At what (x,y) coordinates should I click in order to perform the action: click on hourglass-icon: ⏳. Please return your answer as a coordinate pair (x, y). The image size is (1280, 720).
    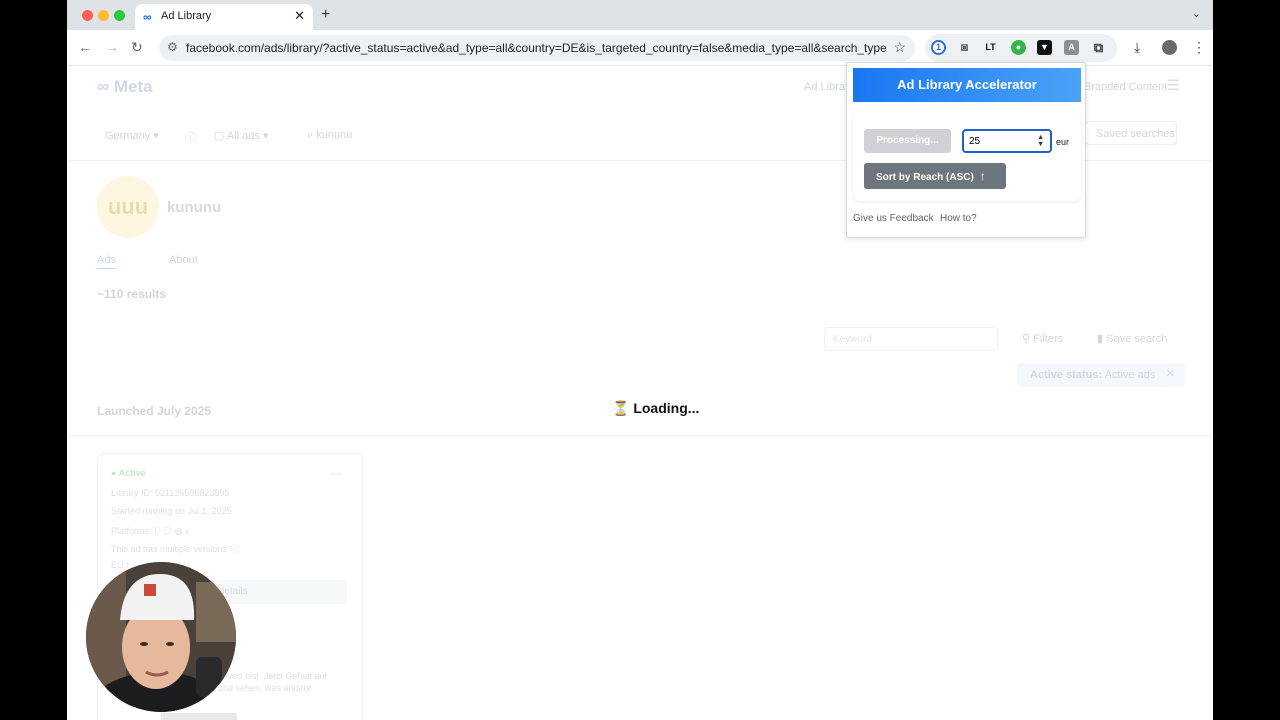
    Looking at the image, I should click on (621, 408).